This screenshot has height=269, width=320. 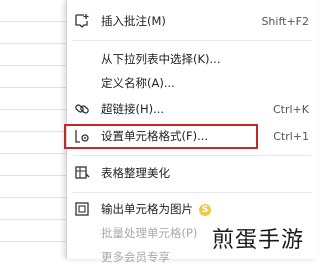 What do you see at coordinates (192, 21) in the screenshot?
I see `menu-item-insert-comment: 插入批注(M) Shift+F2` at bounding box center [192, 21].